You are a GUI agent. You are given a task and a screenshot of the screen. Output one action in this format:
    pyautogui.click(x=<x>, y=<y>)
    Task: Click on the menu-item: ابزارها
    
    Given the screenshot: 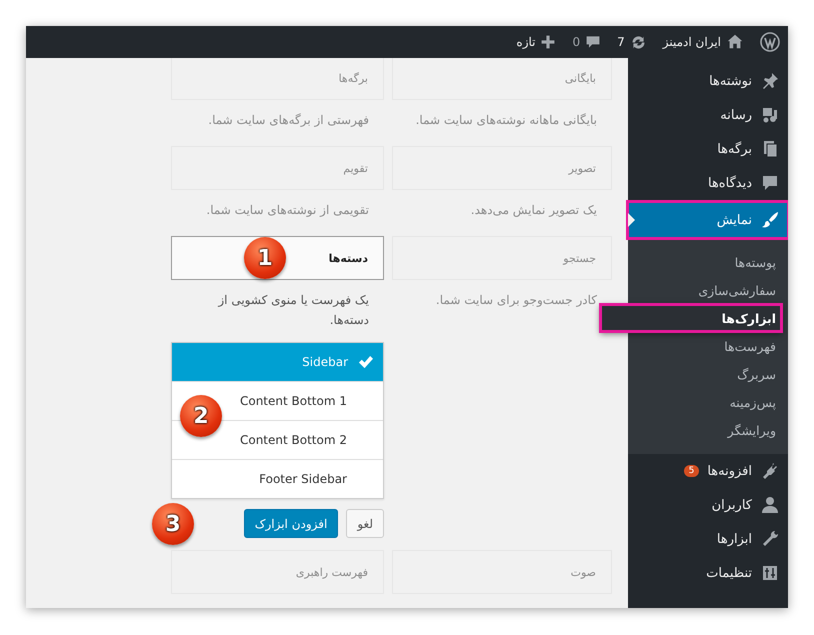 What is the action you would take?
    pyautogui.click(x=708, y=539)
    